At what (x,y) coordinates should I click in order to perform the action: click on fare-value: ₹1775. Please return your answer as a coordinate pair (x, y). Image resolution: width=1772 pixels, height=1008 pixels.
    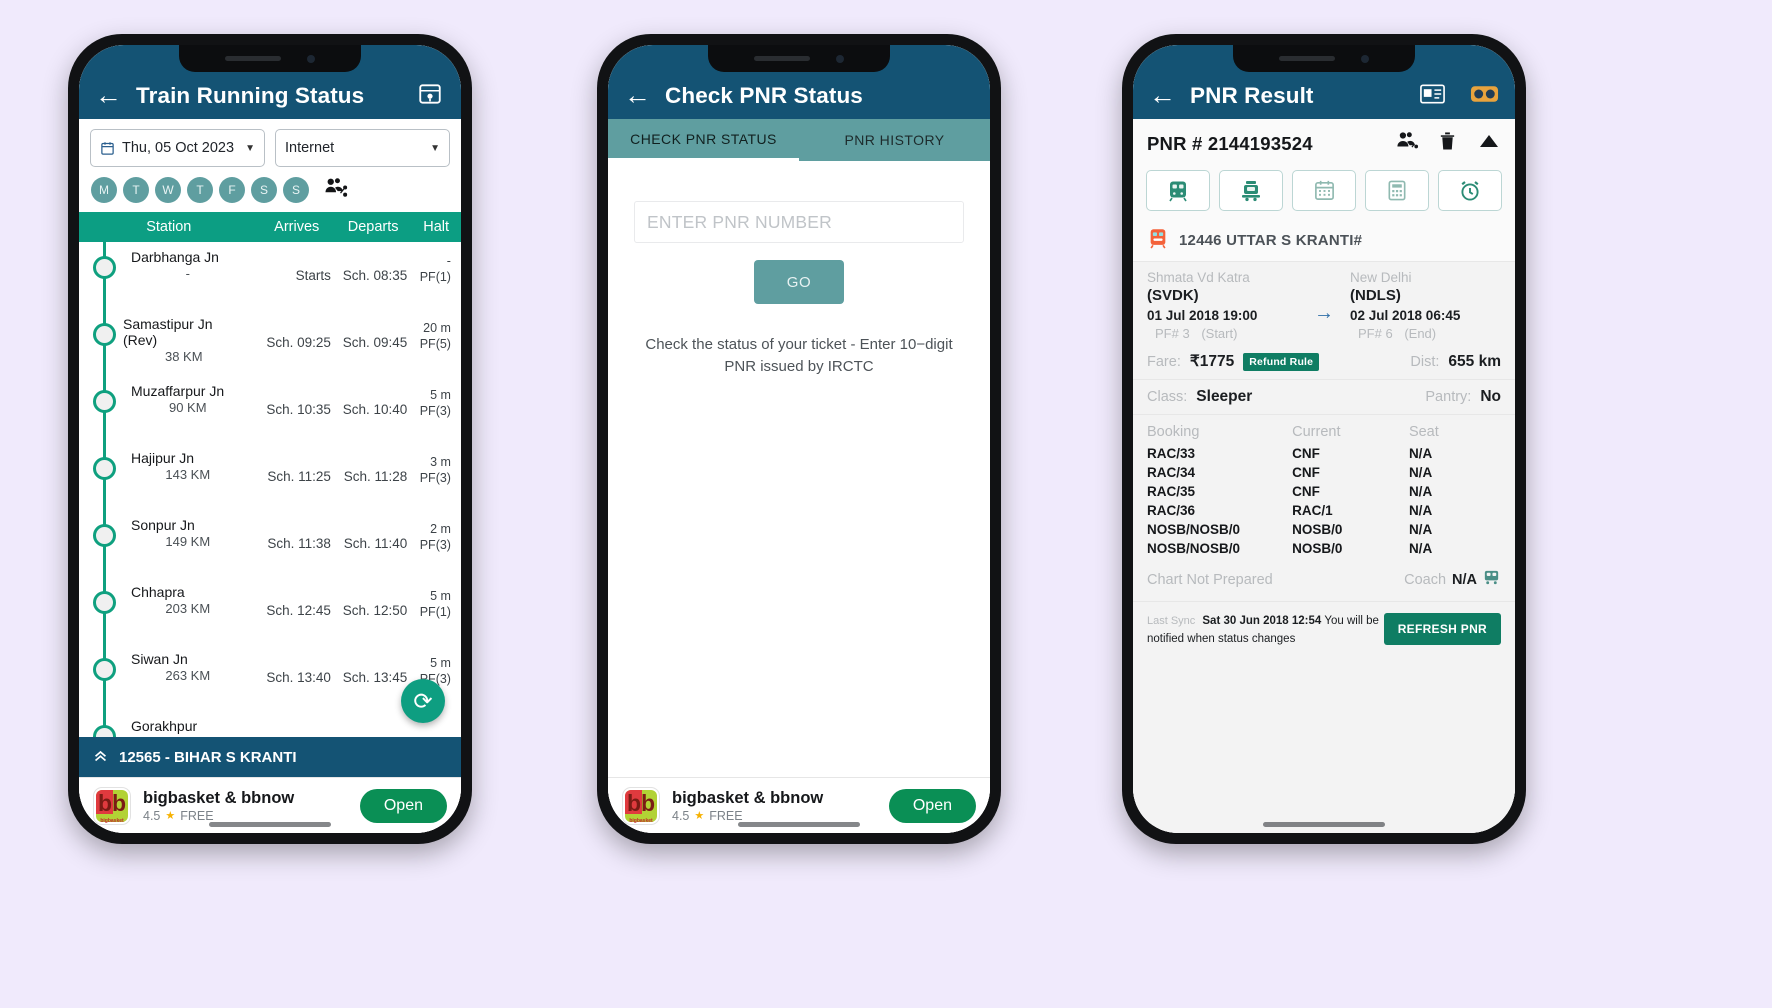
    Looking at the image, I should click on (1212, 361).